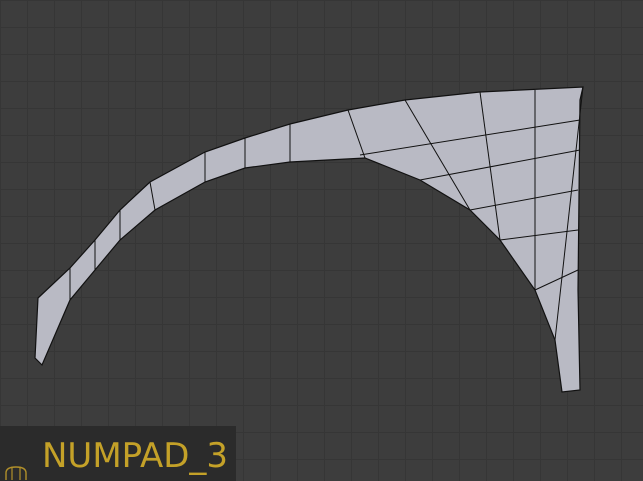 The height and width of the screenshot is (481, 643). What do you see at coordinates (135, 456) in the screenshot?
I see `key-indicator-text: NUMPAD_3` at bounding box center [135, 456].